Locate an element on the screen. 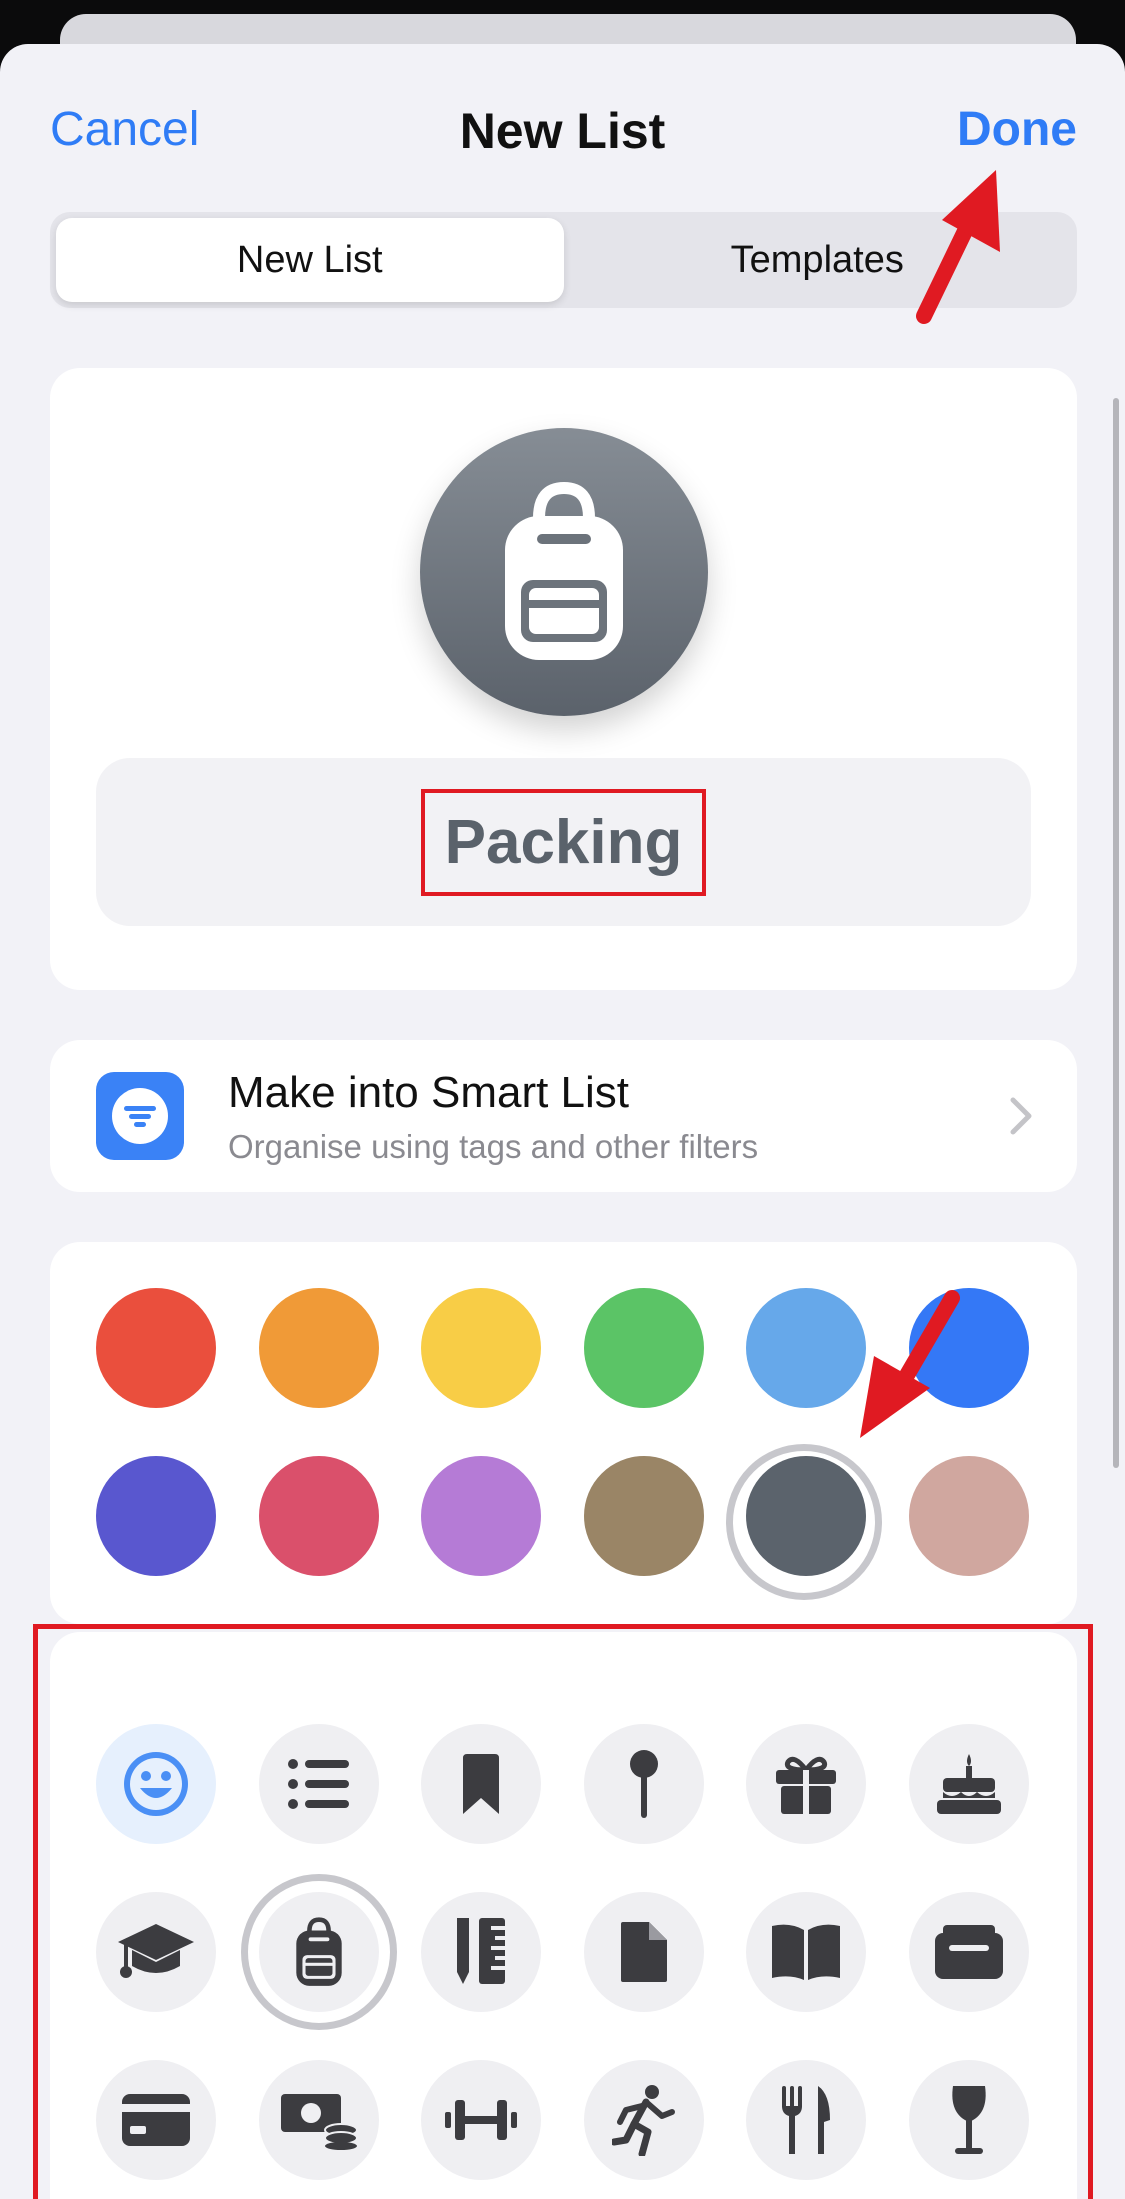  smart-list-subtitle: Organise using tags and other filters is located at coordinates (493, 1146).